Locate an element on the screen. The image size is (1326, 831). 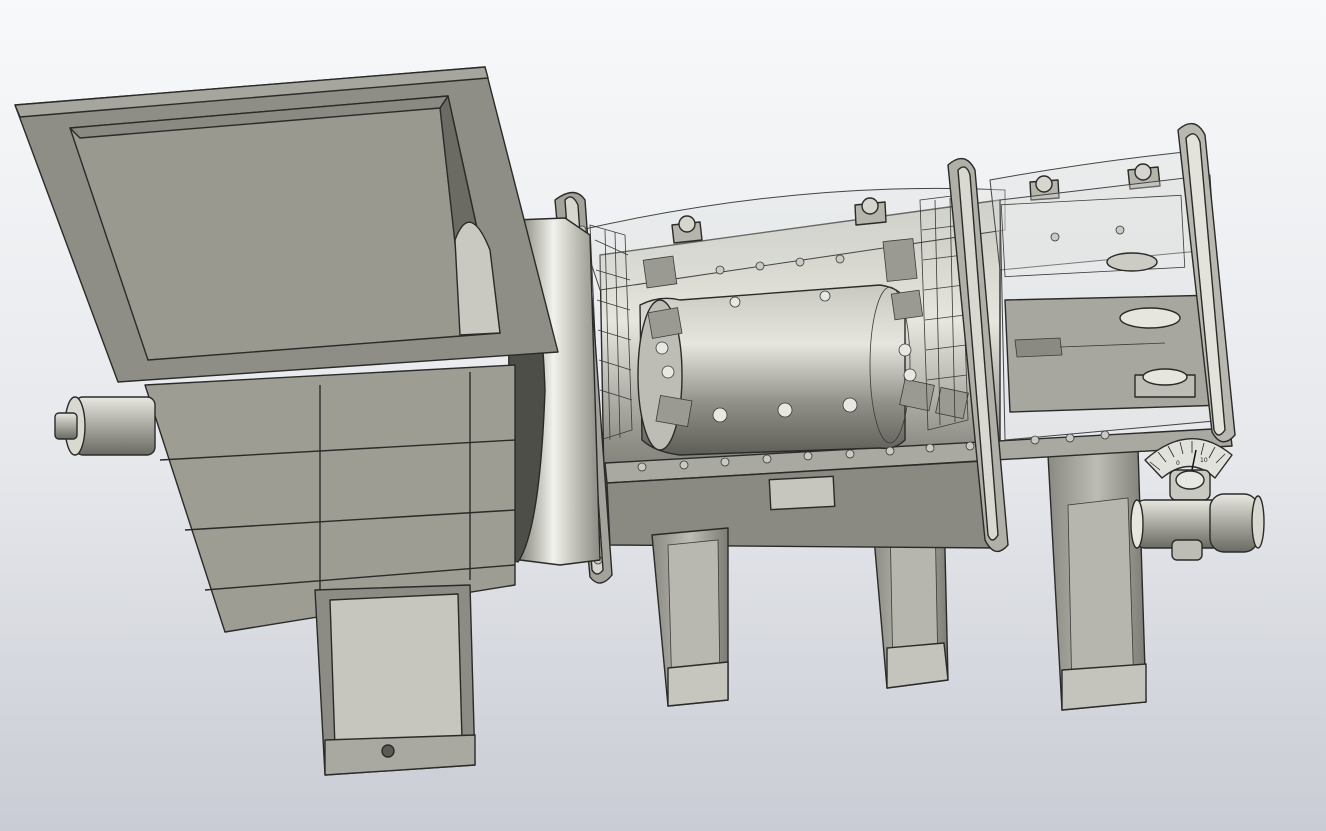
dial-label-right: 10 is located at coordinates (1204, 460).